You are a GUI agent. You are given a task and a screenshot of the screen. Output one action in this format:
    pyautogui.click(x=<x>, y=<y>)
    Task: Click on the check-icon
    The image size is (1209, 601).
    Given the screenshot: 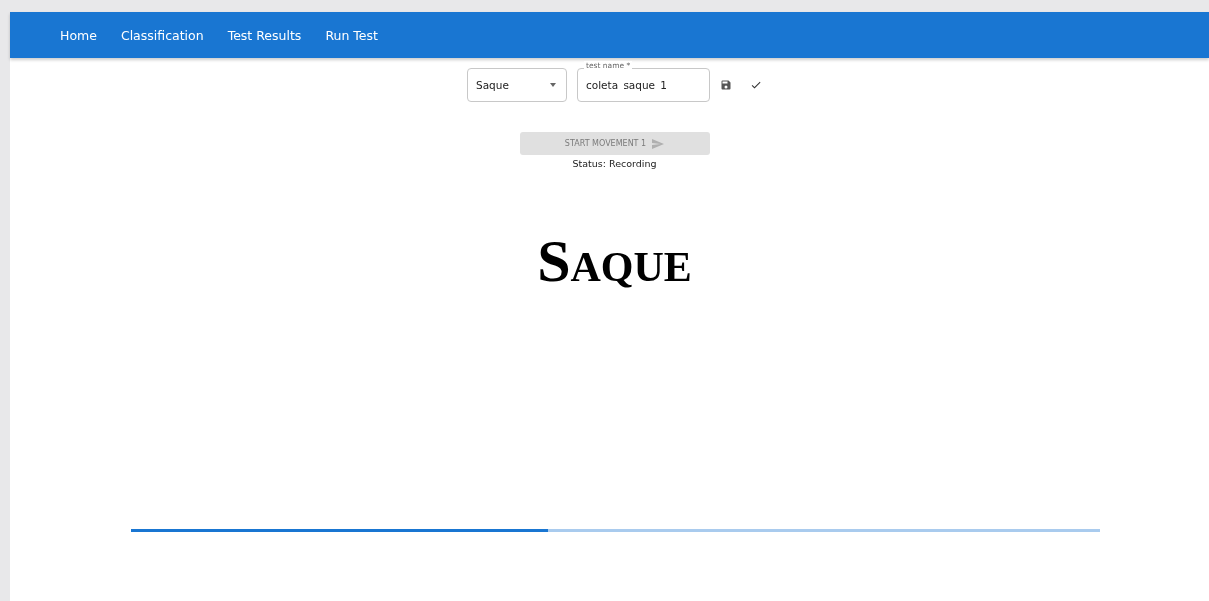 What is the action you would take?
    pyautogui.click(x=756, y=85)
    